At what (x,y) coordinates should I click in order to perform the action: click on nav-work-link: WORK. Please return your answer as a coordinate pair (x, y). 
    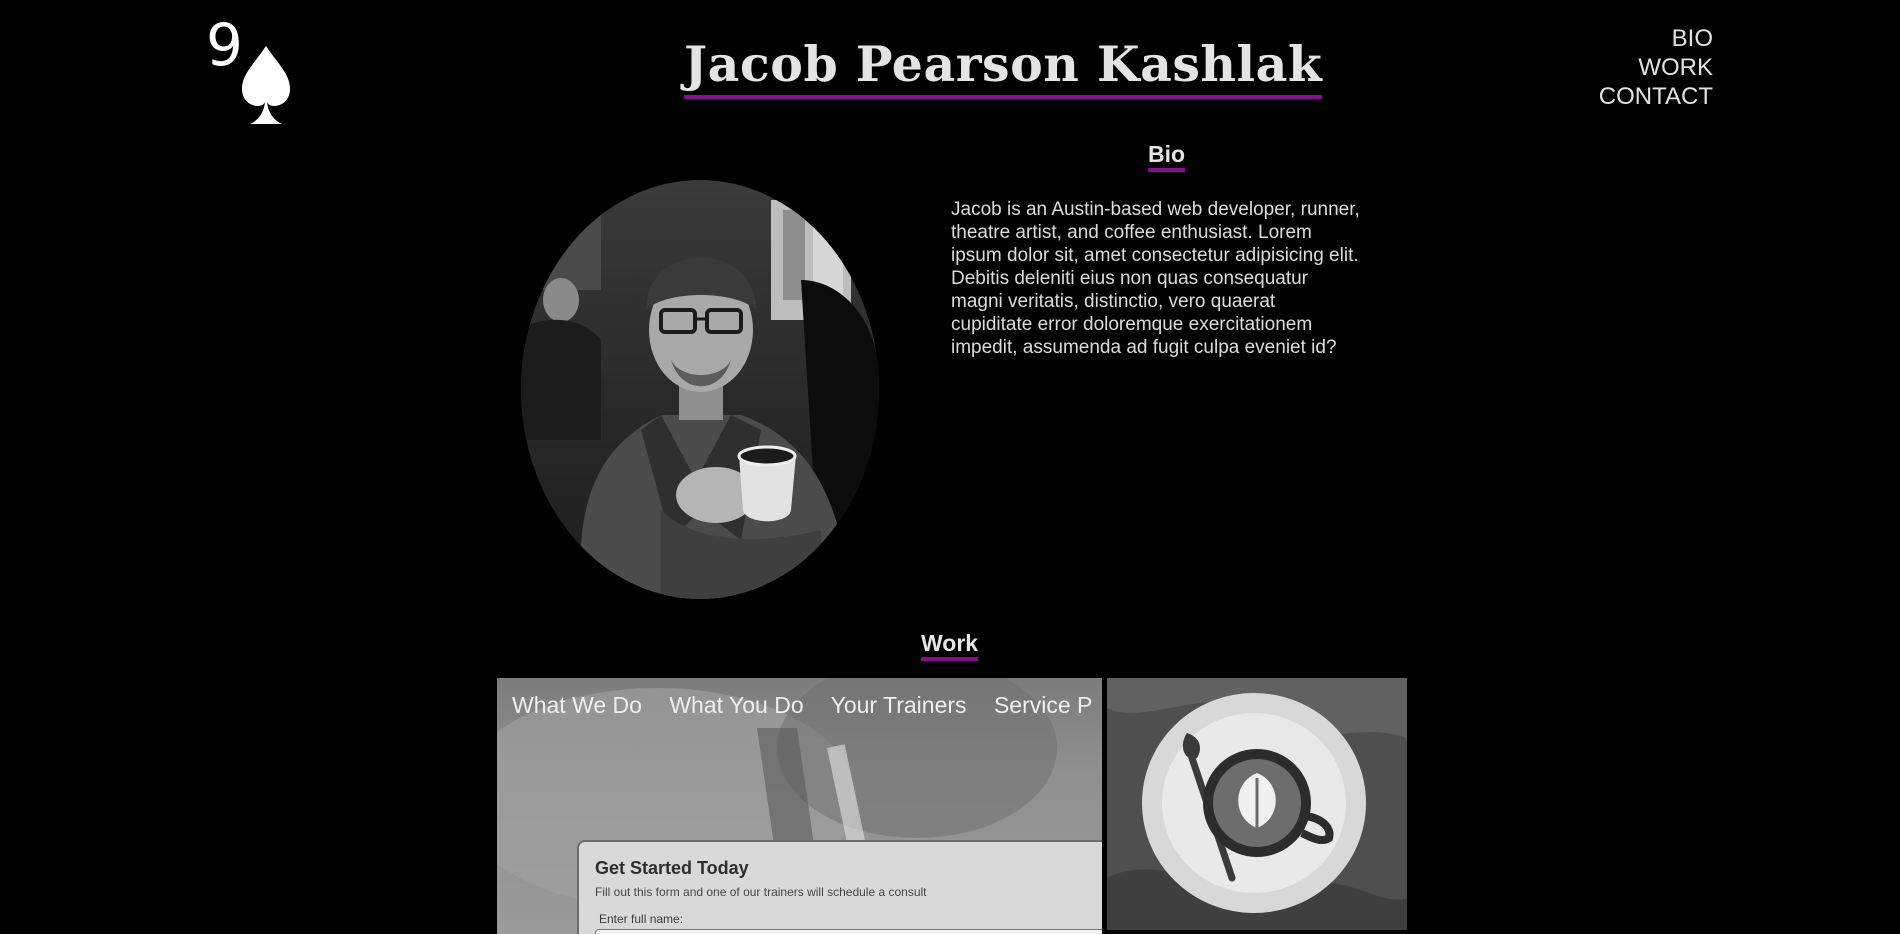
    Looking at the image, I should click on (1656, 67).